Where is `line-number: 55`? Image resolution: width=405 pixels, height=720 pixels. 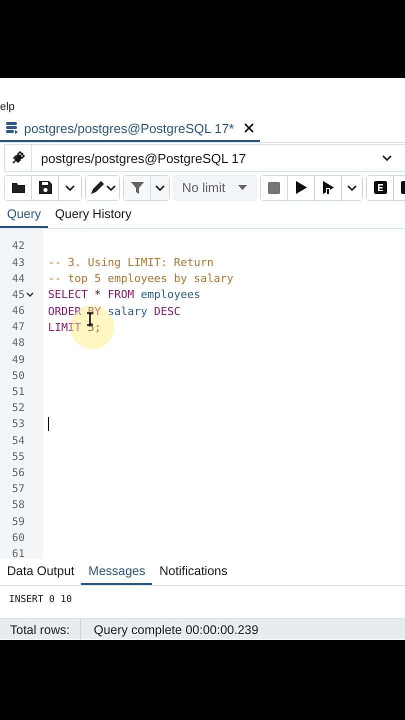
line-number: 55 is located at coordinates (18, 456).